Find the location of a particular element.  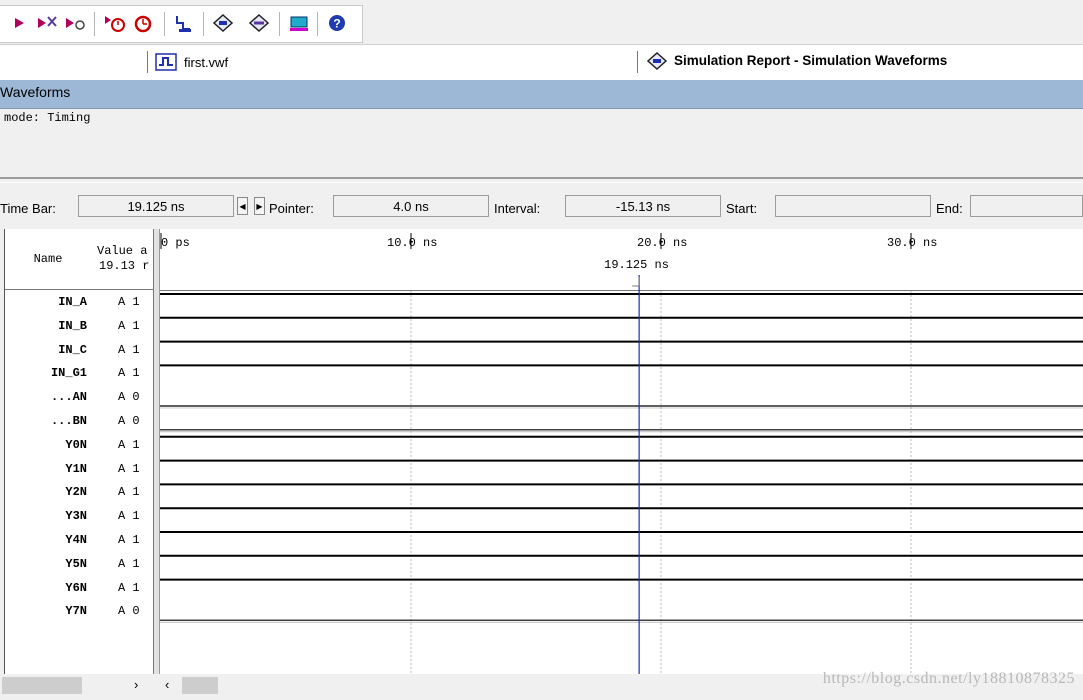

signal-row: Y6N is located at coordinates (48, 588).